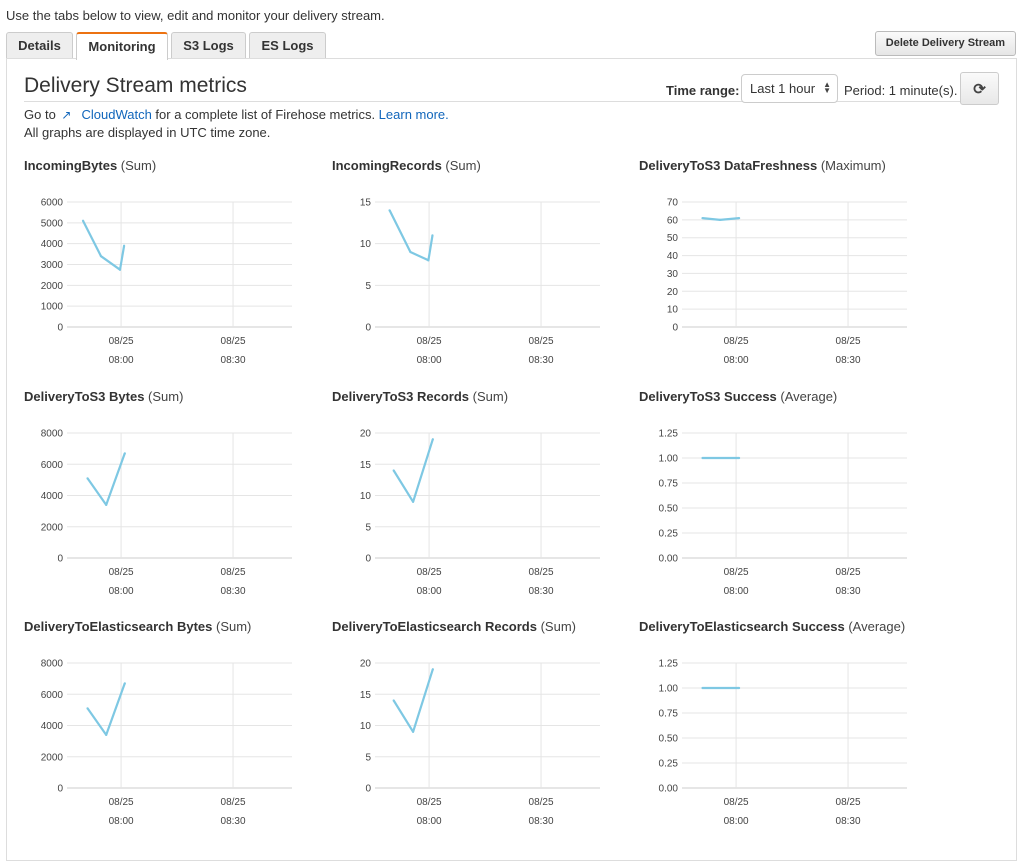 The width and height of the screenshot is (1024, 868). Describe the element at coordinates (673, 238) in the screenshot. I see `y-tick-label: 50` at that location.